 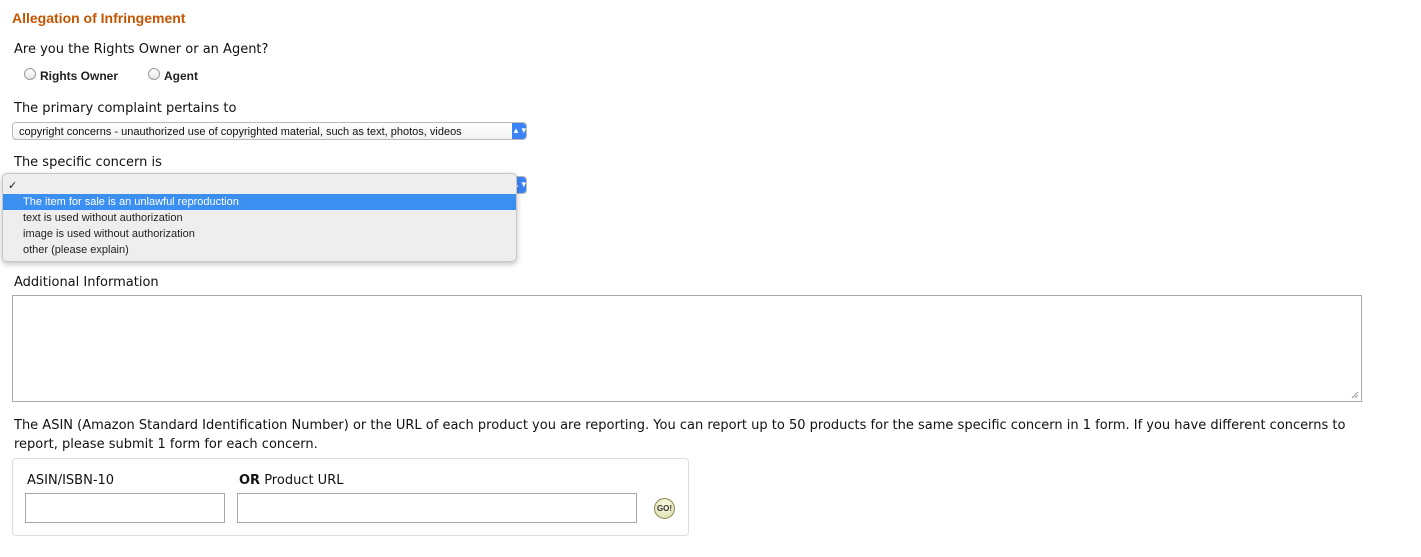 I want to click on url-label-or: OR, so click(x=250, y=480).